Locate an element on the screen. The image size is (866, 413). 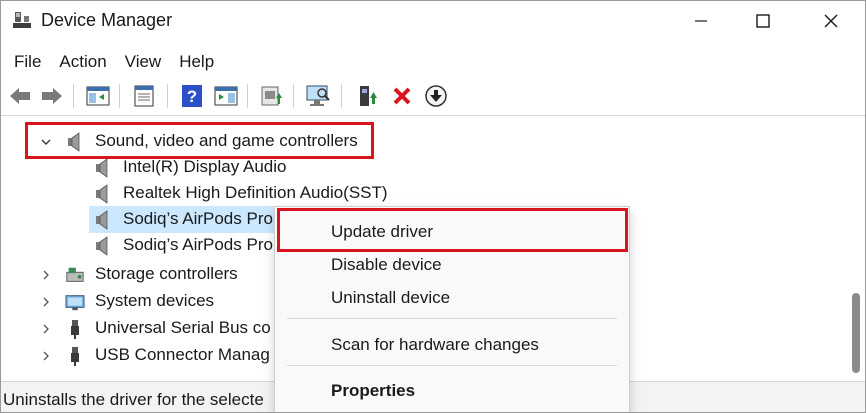
highlight-box-category is located at coordinates (199, 140).